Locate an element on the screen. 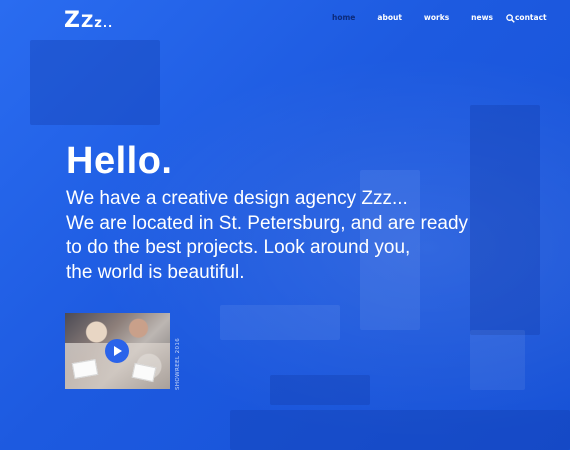  bg-cup-shape is located at coordinates (497, 360).